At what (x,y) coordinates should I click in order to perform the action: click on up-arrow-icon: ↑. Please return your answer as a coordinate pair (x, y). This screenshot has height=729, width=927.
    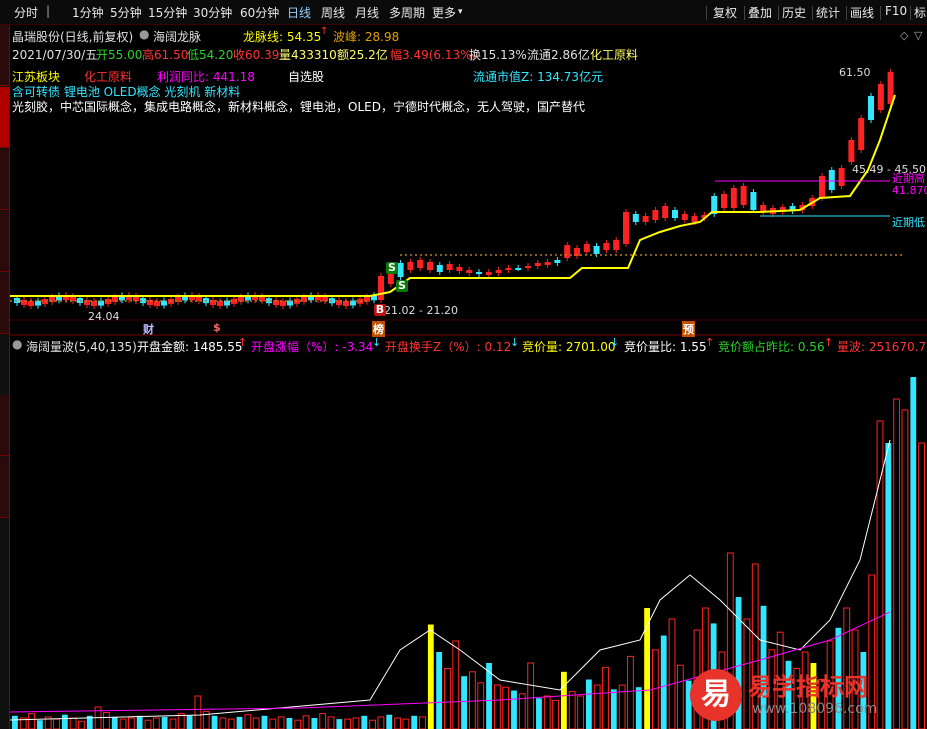
    Looking at the image, I should click on (829, 342).